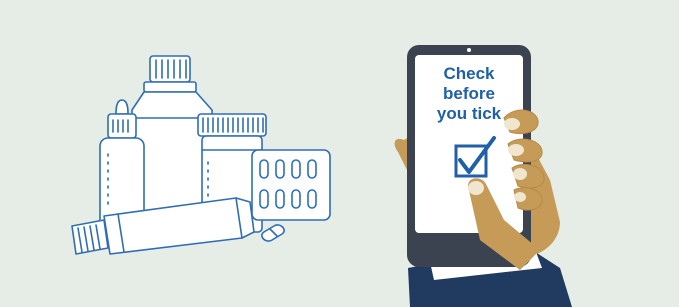  I want to click on message-line-check: Check, so click(469, 73).